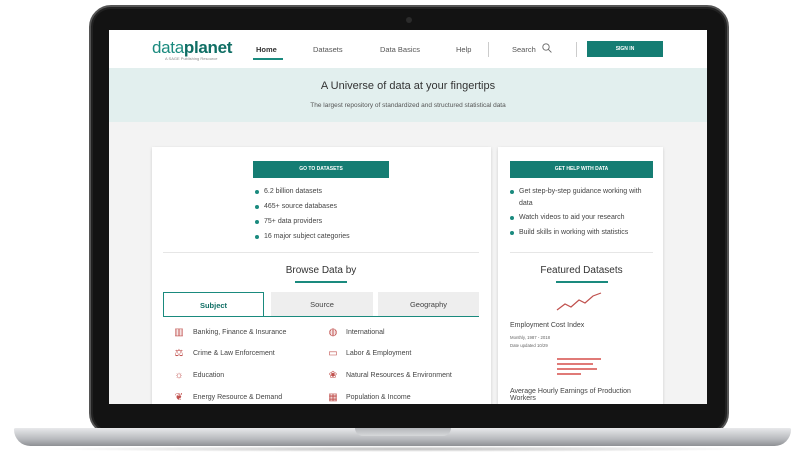  What do you see at coordinates (179, 397) in the screenshot?
I see `leaf-icon: ❦` at bounding box center [179, 397].